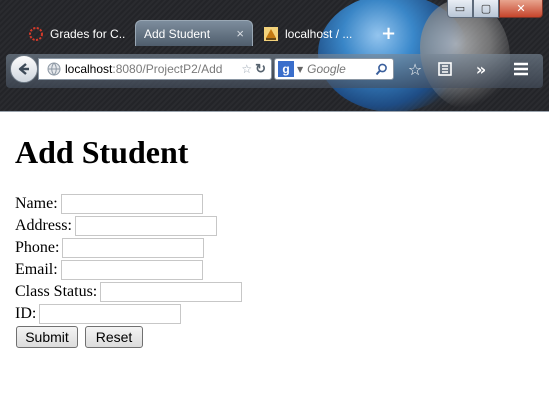 Image resolution: width=549 pixels, height=417 pixels. Describe the element at coordinates (260, 69) in the screenshot. I see `reload-icon: ↻` at that location.